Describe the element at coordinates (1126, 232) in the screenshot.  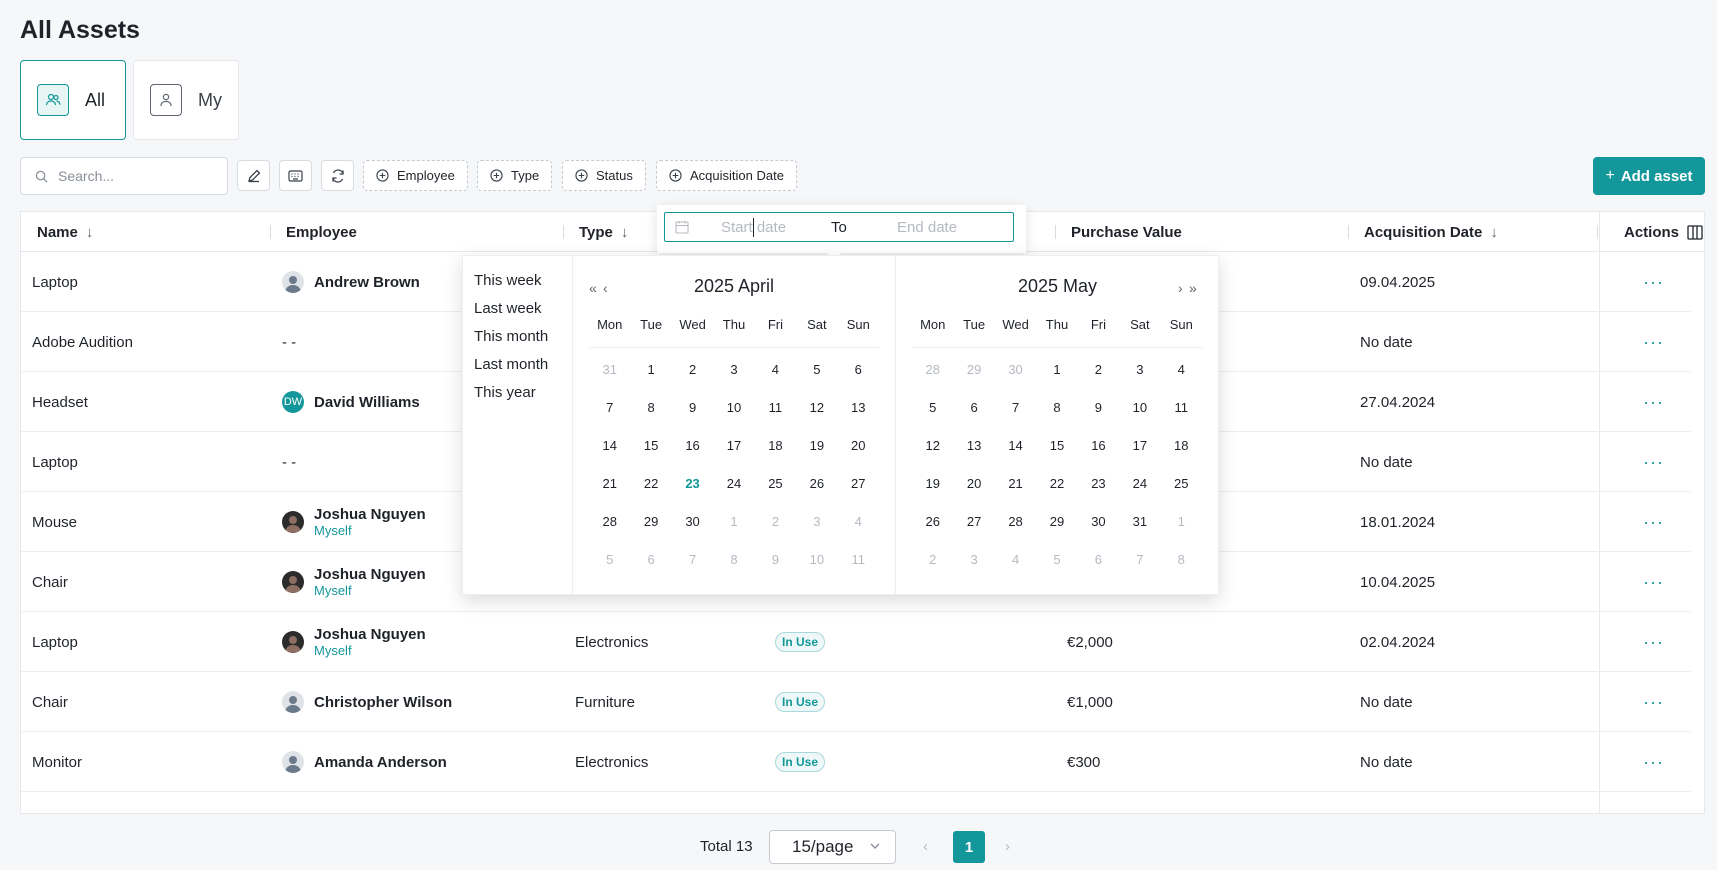
I see `column-header-purchase-value: Purchase Value` at that location.